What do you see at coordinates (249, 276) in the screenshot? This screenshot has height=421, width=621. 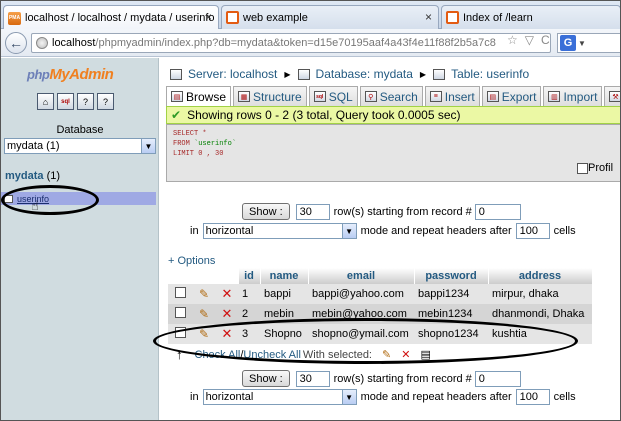 I see `column-header-id: id` at bounding box center [249, 276].